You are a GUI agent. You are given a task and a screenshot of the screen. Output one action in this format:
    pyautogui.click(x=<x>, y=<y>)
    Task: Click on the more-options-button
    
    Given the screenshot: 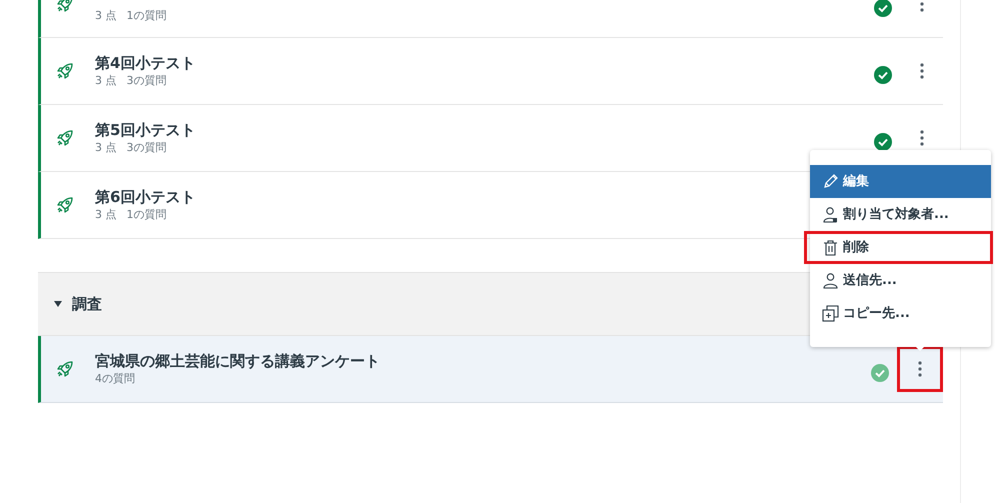 What is the action you would take?
    pyautogui.click(x=920, y=369)
    